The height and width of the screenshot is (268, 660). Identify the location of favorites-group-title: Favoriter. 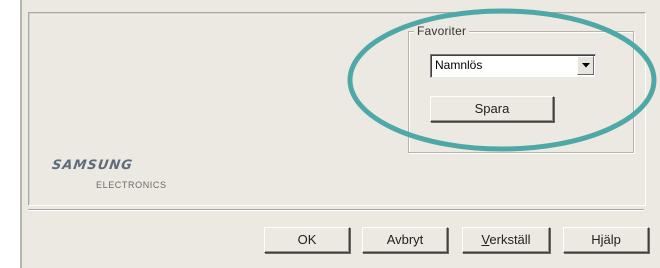
(442, 31).